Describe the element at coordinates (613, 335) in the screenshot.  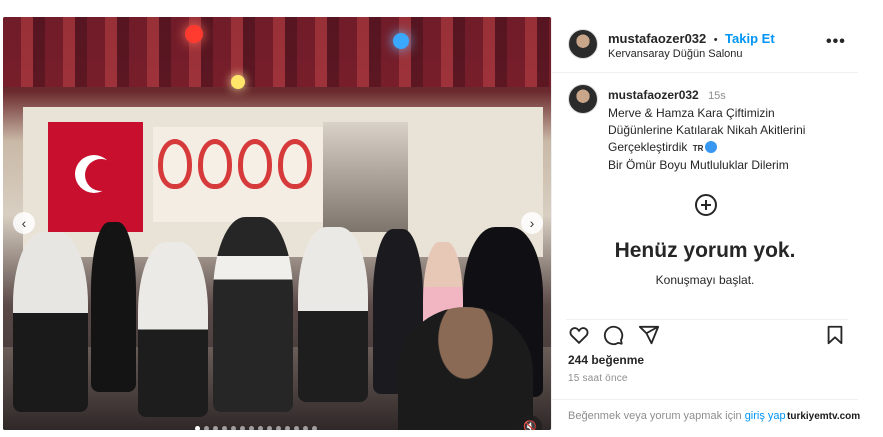
I see `comment-icon` at that location.